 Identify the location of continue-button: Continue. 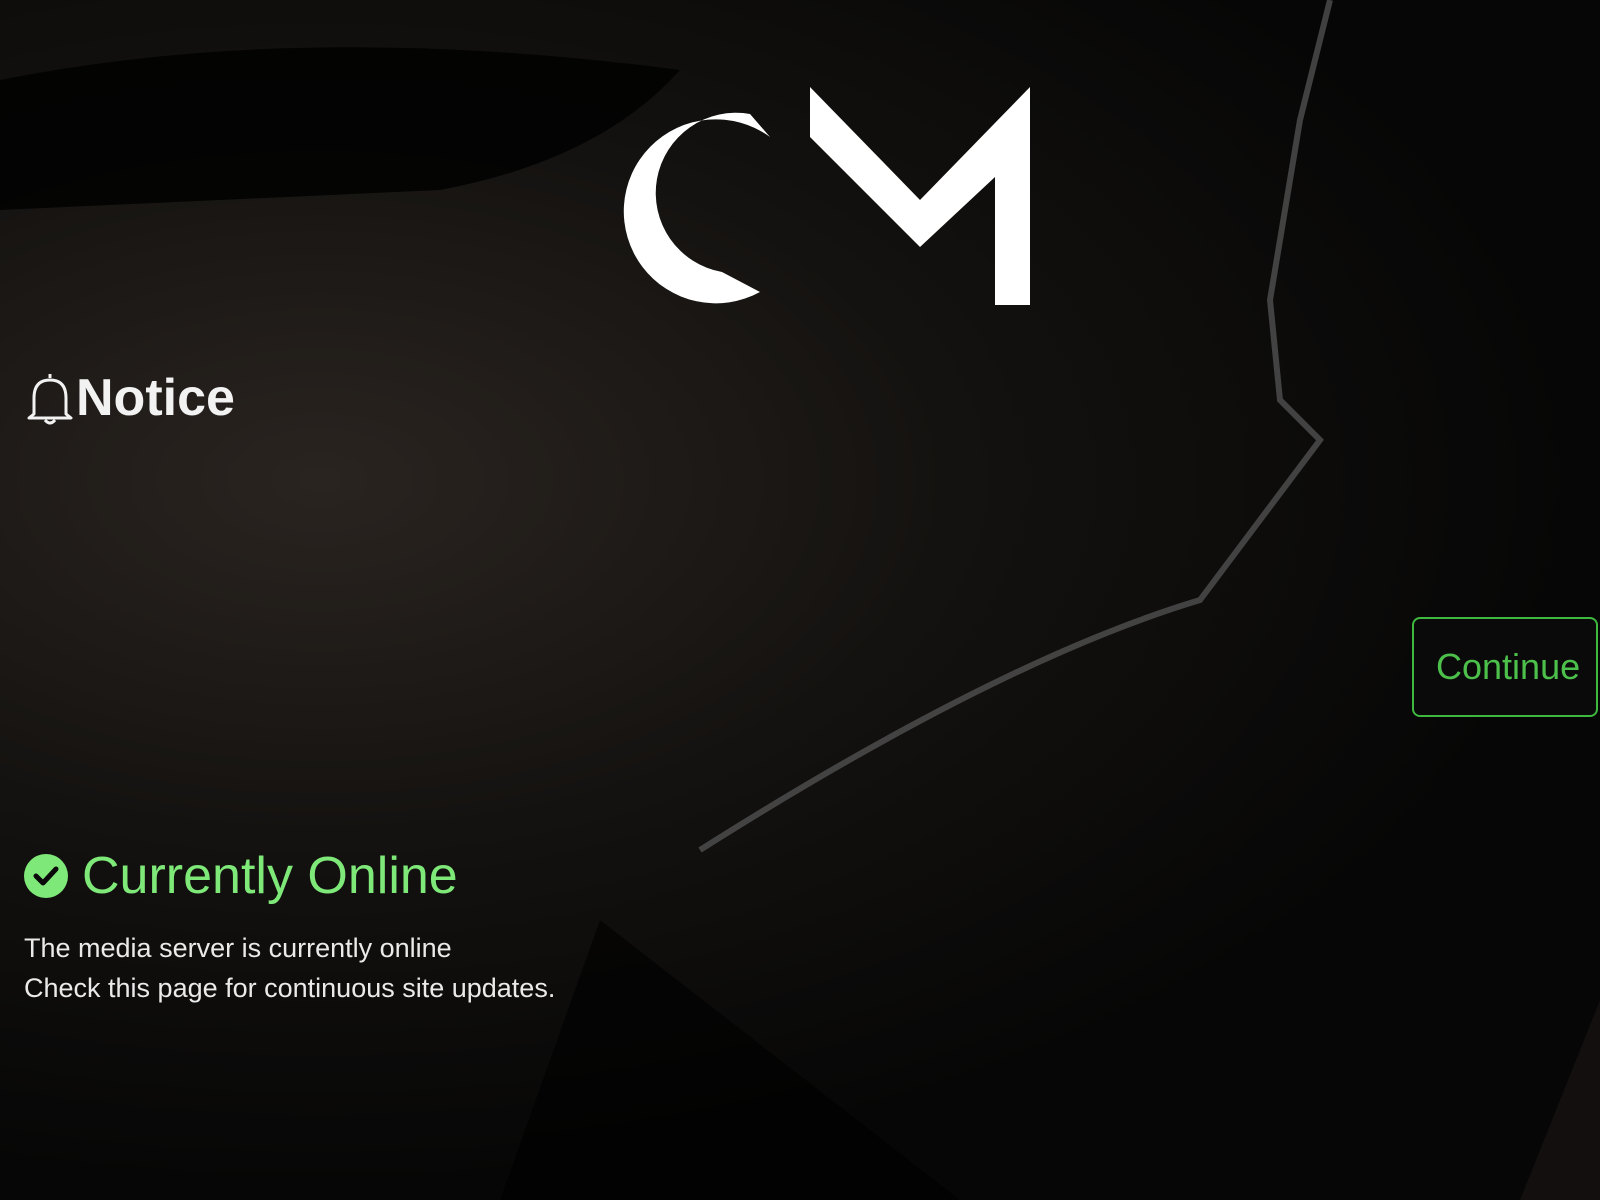
(1505, 667).